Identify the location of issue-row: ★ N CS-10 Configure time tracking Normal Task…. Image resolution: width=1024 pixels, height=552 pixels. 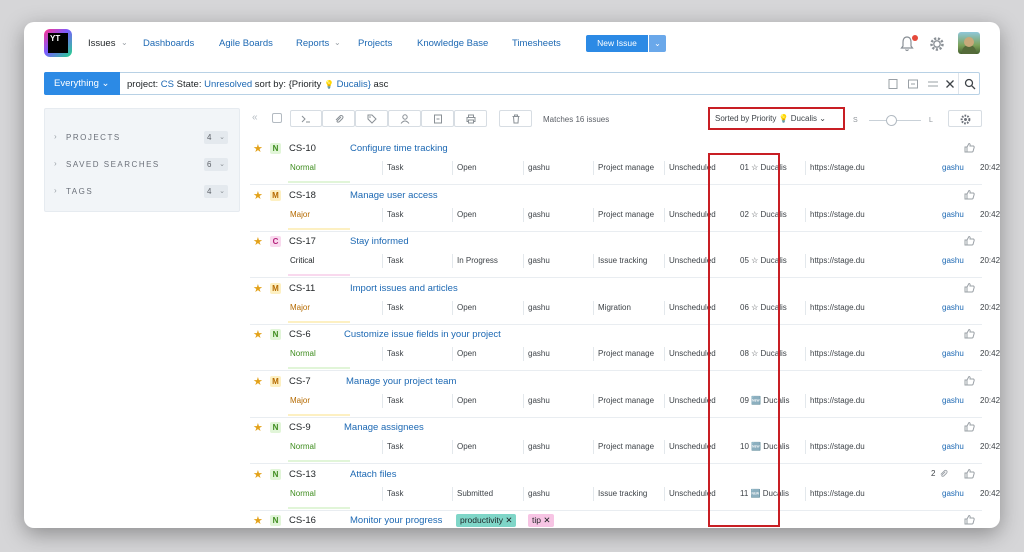
(625, 162).